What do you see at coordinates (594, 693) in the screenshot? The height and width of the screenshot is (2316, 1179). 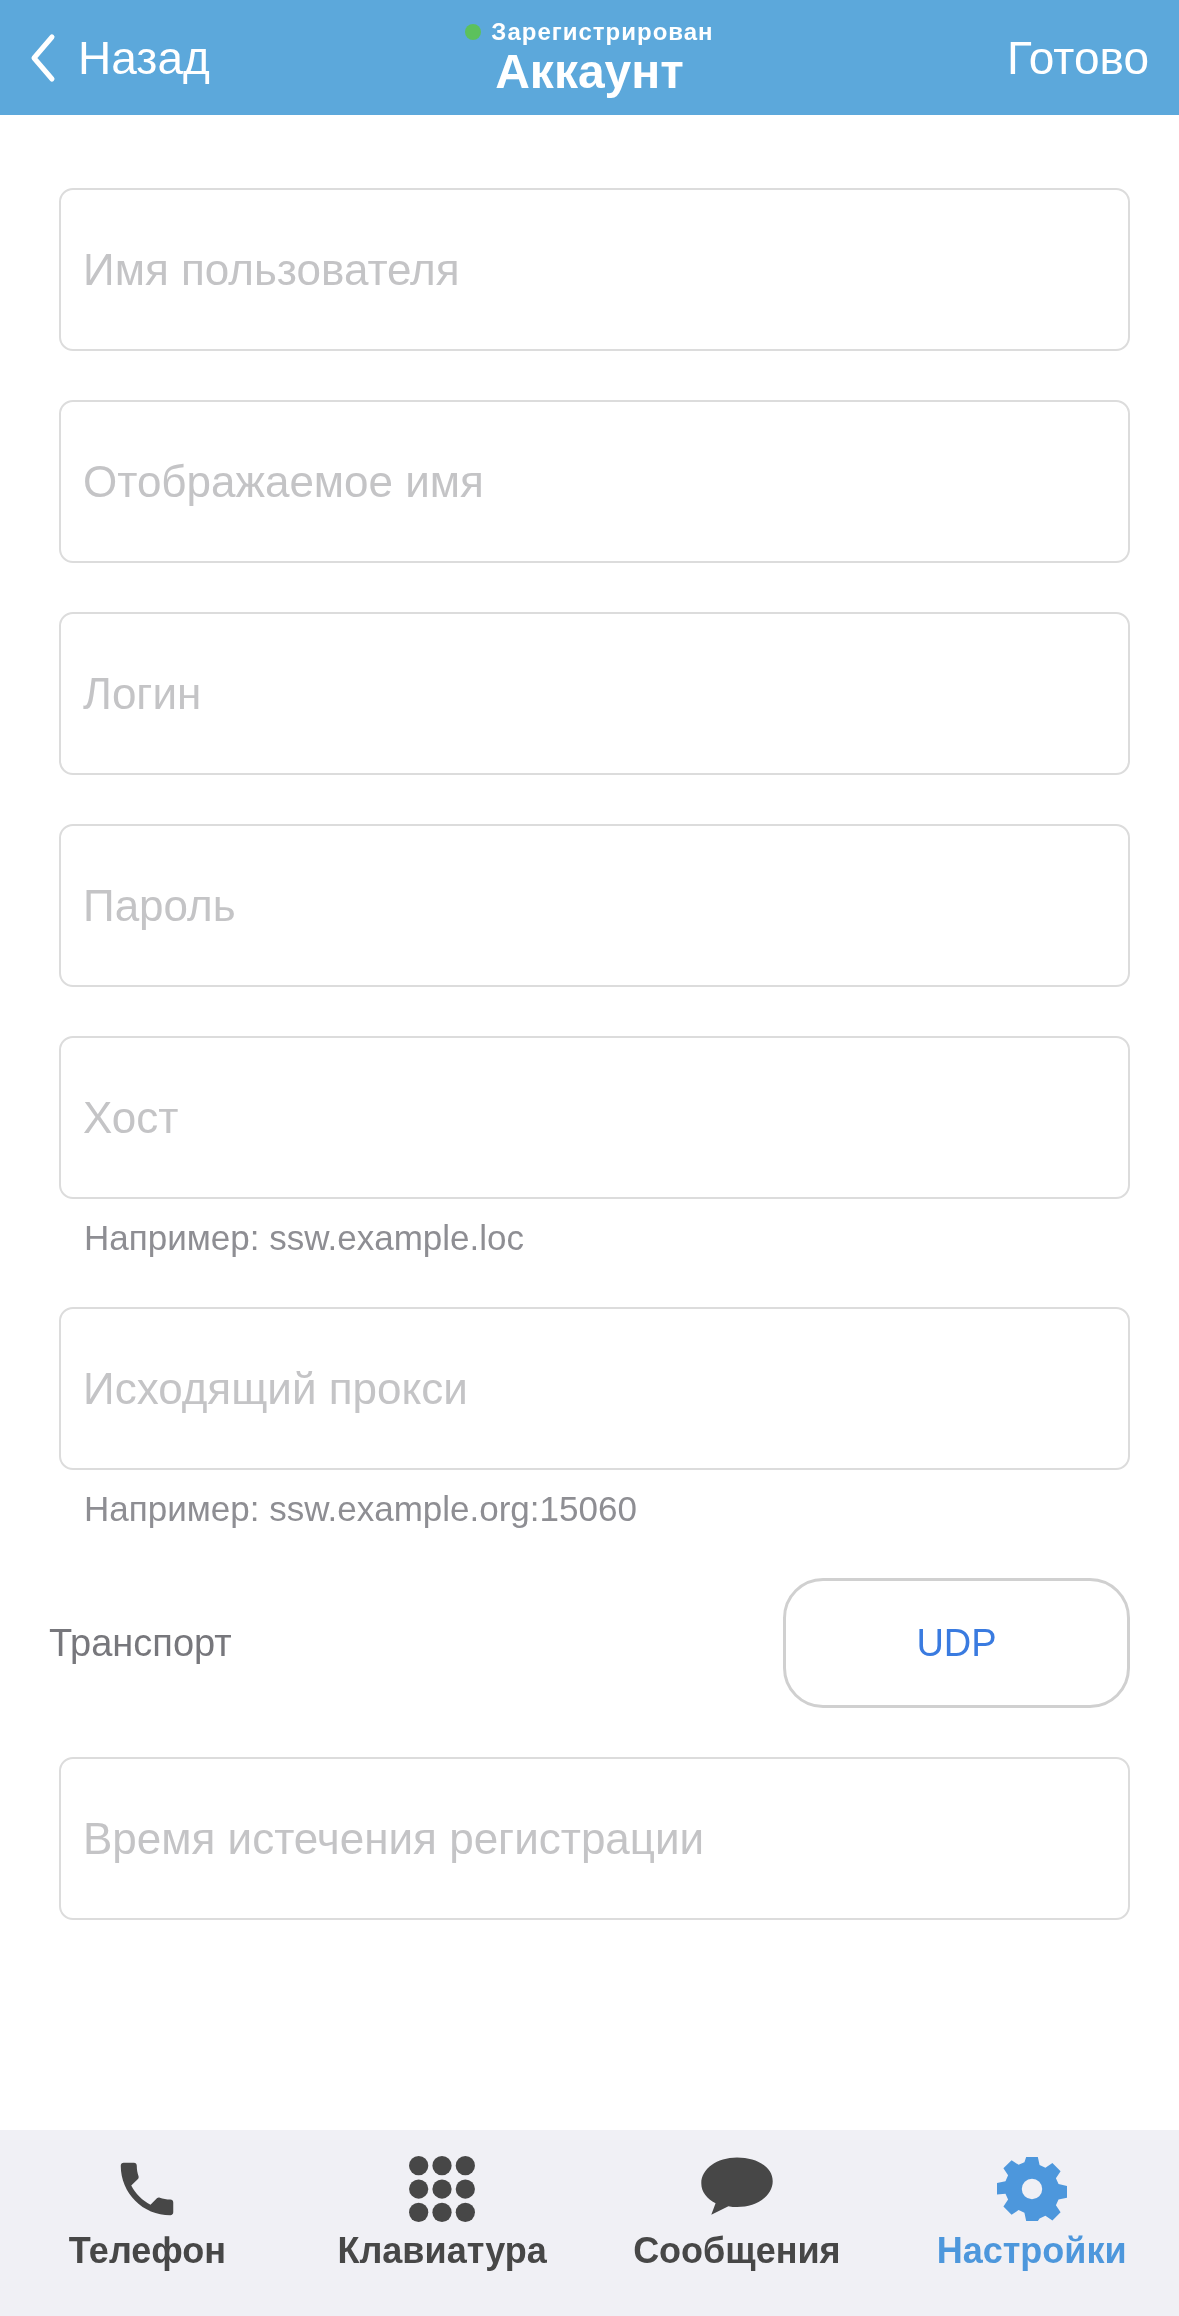 I see `input-field: Логин` at bounding box center [594, 693].